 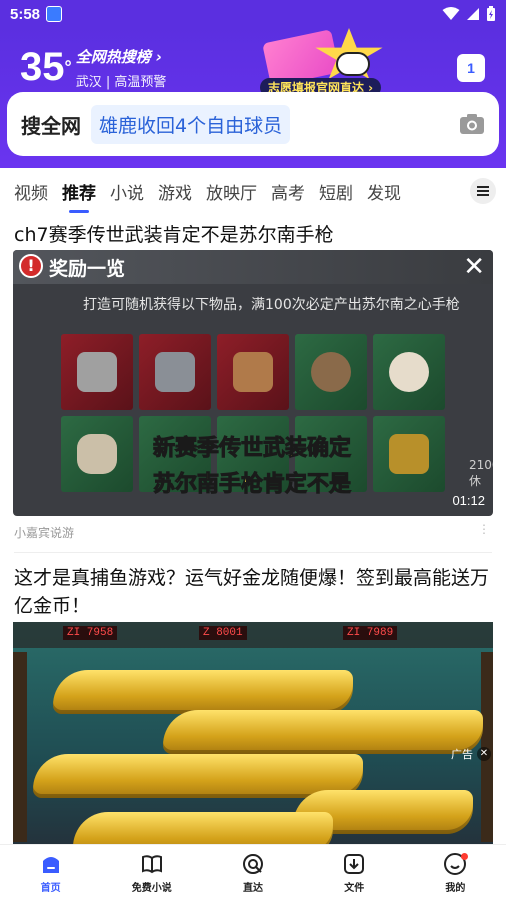 I want to click on nav-home: 首页, so click(x=50, y=872).